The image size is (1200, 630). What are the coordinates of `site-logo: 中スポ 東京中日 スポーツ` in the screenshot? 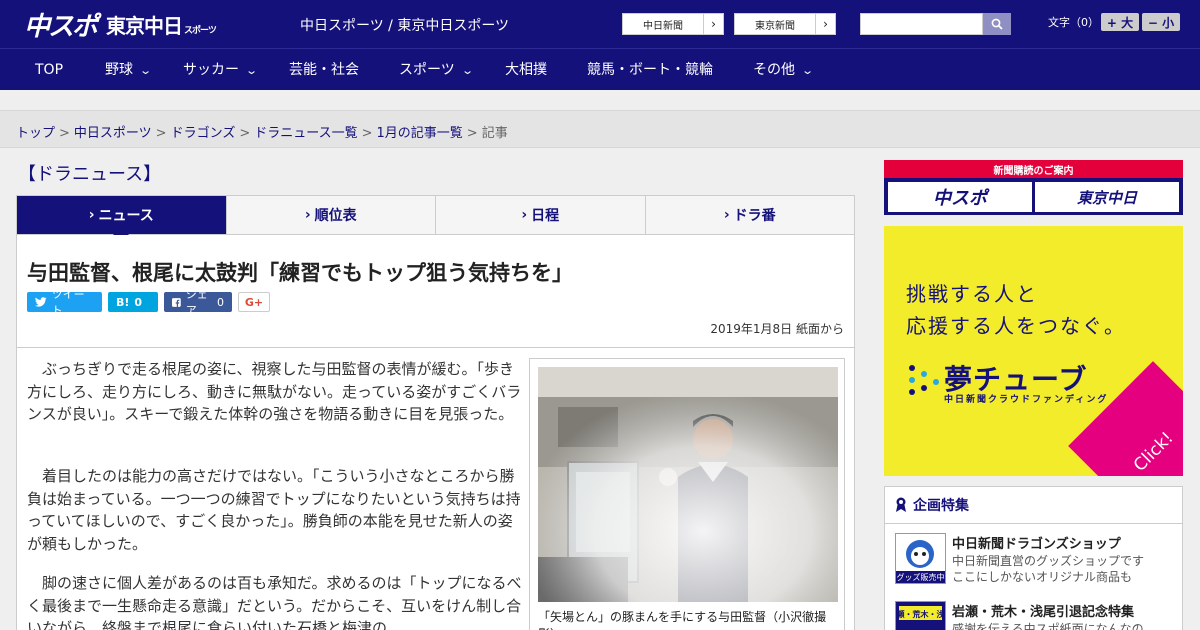 It's located at (120, 25).